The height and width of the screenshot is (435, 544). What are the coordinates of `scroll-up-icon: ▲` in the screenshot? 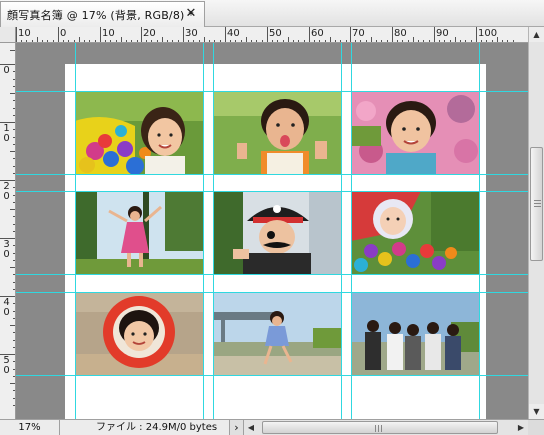 It's located at (536, 34).